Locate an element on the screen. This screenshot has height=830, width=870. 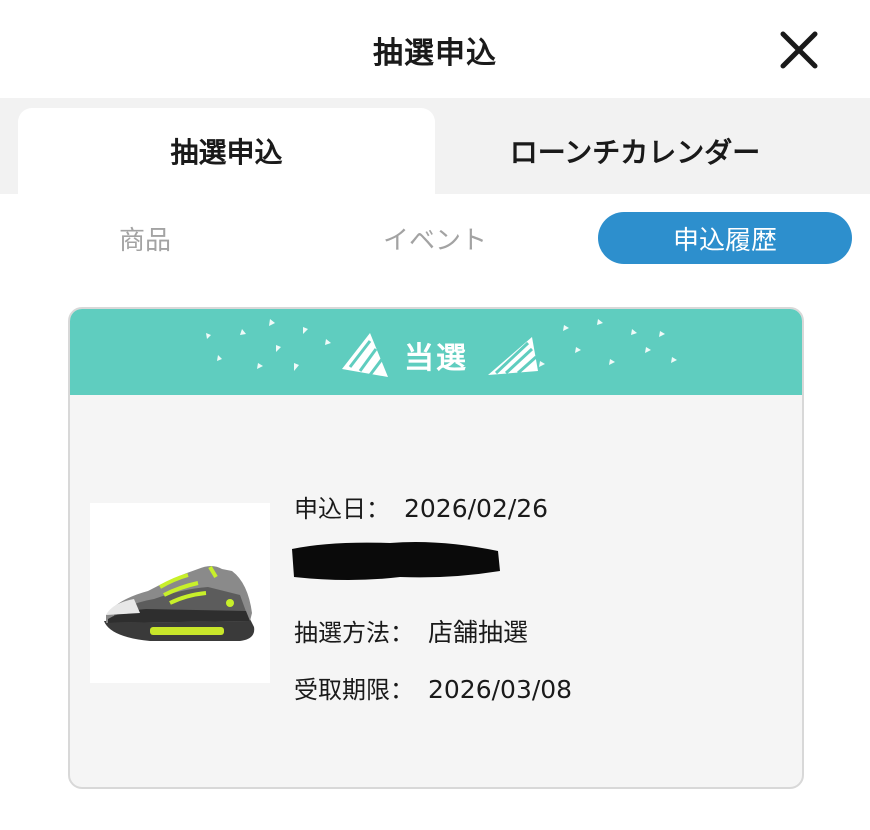
main-tabs: 抽選申込 ローンチカレンダー is located at coordinates (435, 146).